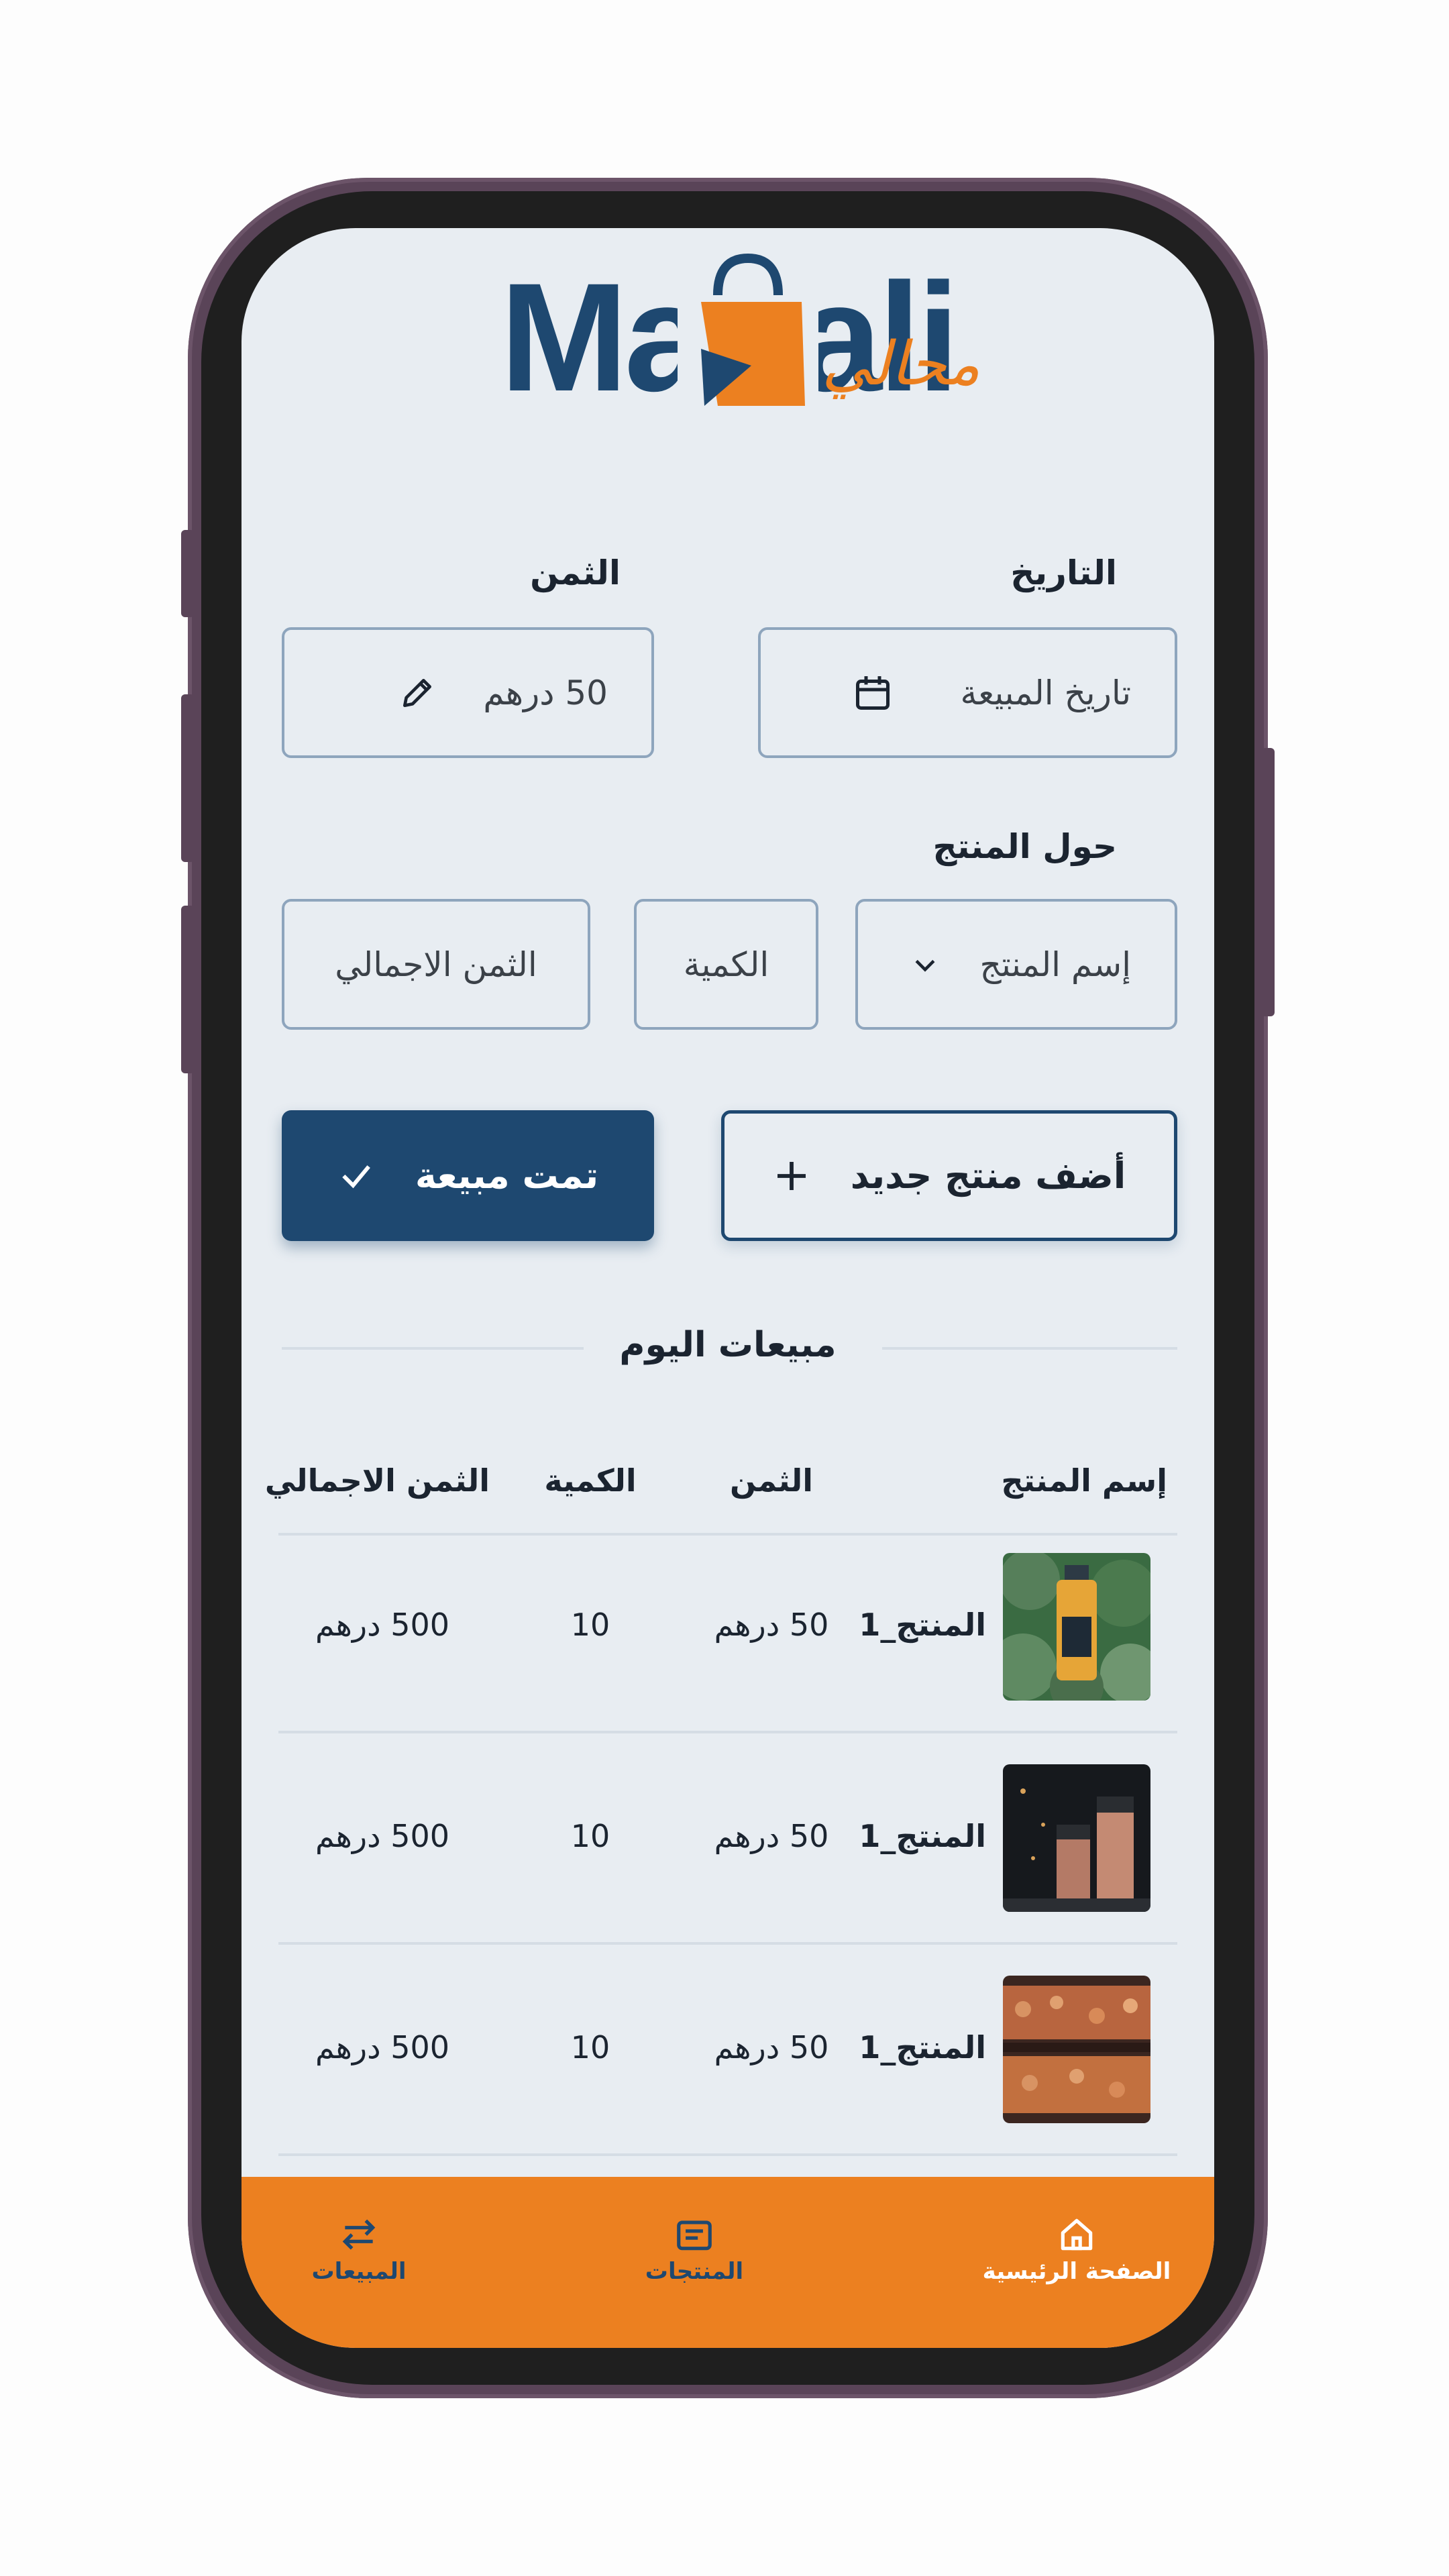  I want to click on swap-arrows-icon, so click(359, 2234).